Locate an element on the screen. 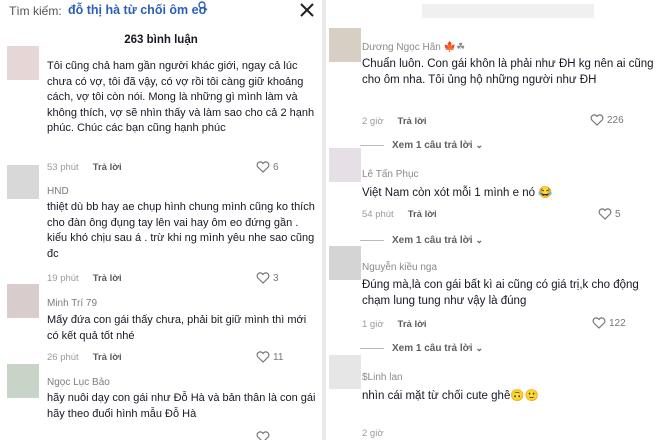 The height and width of the screenshot is (440, 660). comment-author: Nguyễn kiều nga is located at coordinates (511, 267).